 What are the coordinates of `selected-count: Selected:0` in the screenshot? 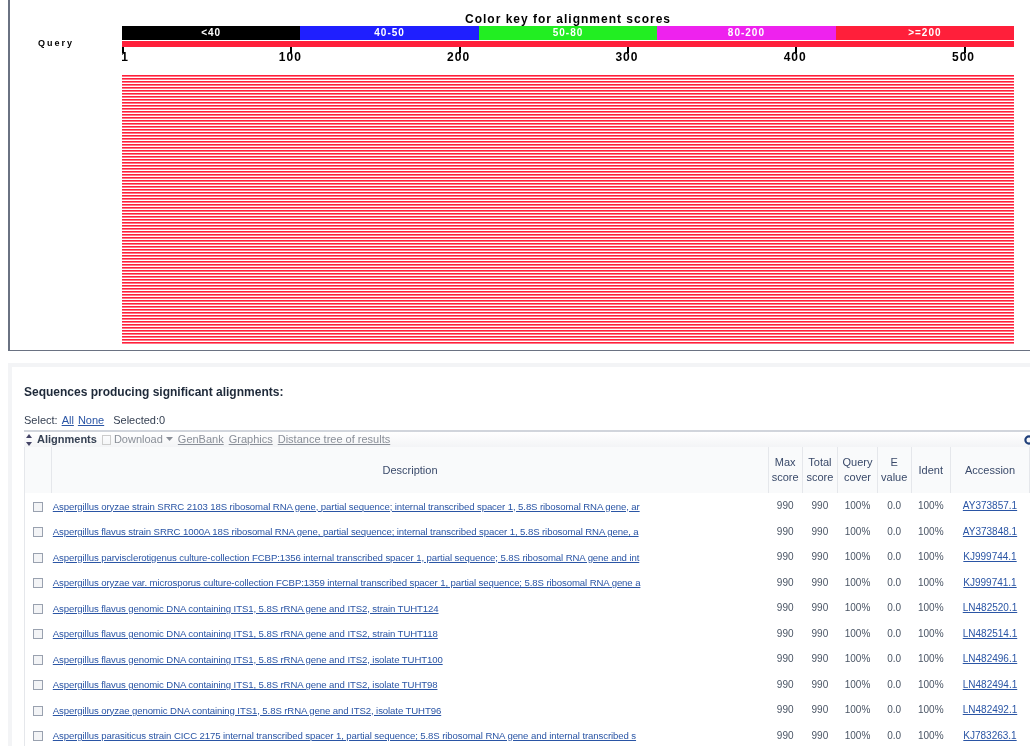 It's located at (139, 420).